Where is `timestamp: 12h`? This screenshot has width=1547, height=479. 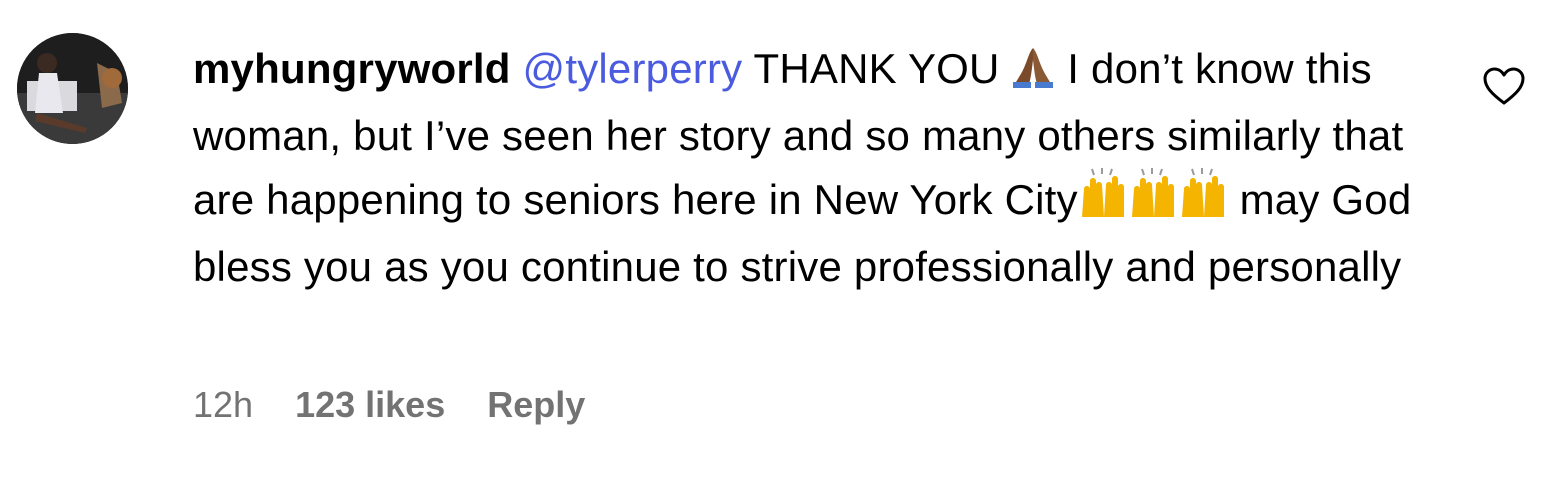 timestamp: 12h is located at coordinates (223, 405).